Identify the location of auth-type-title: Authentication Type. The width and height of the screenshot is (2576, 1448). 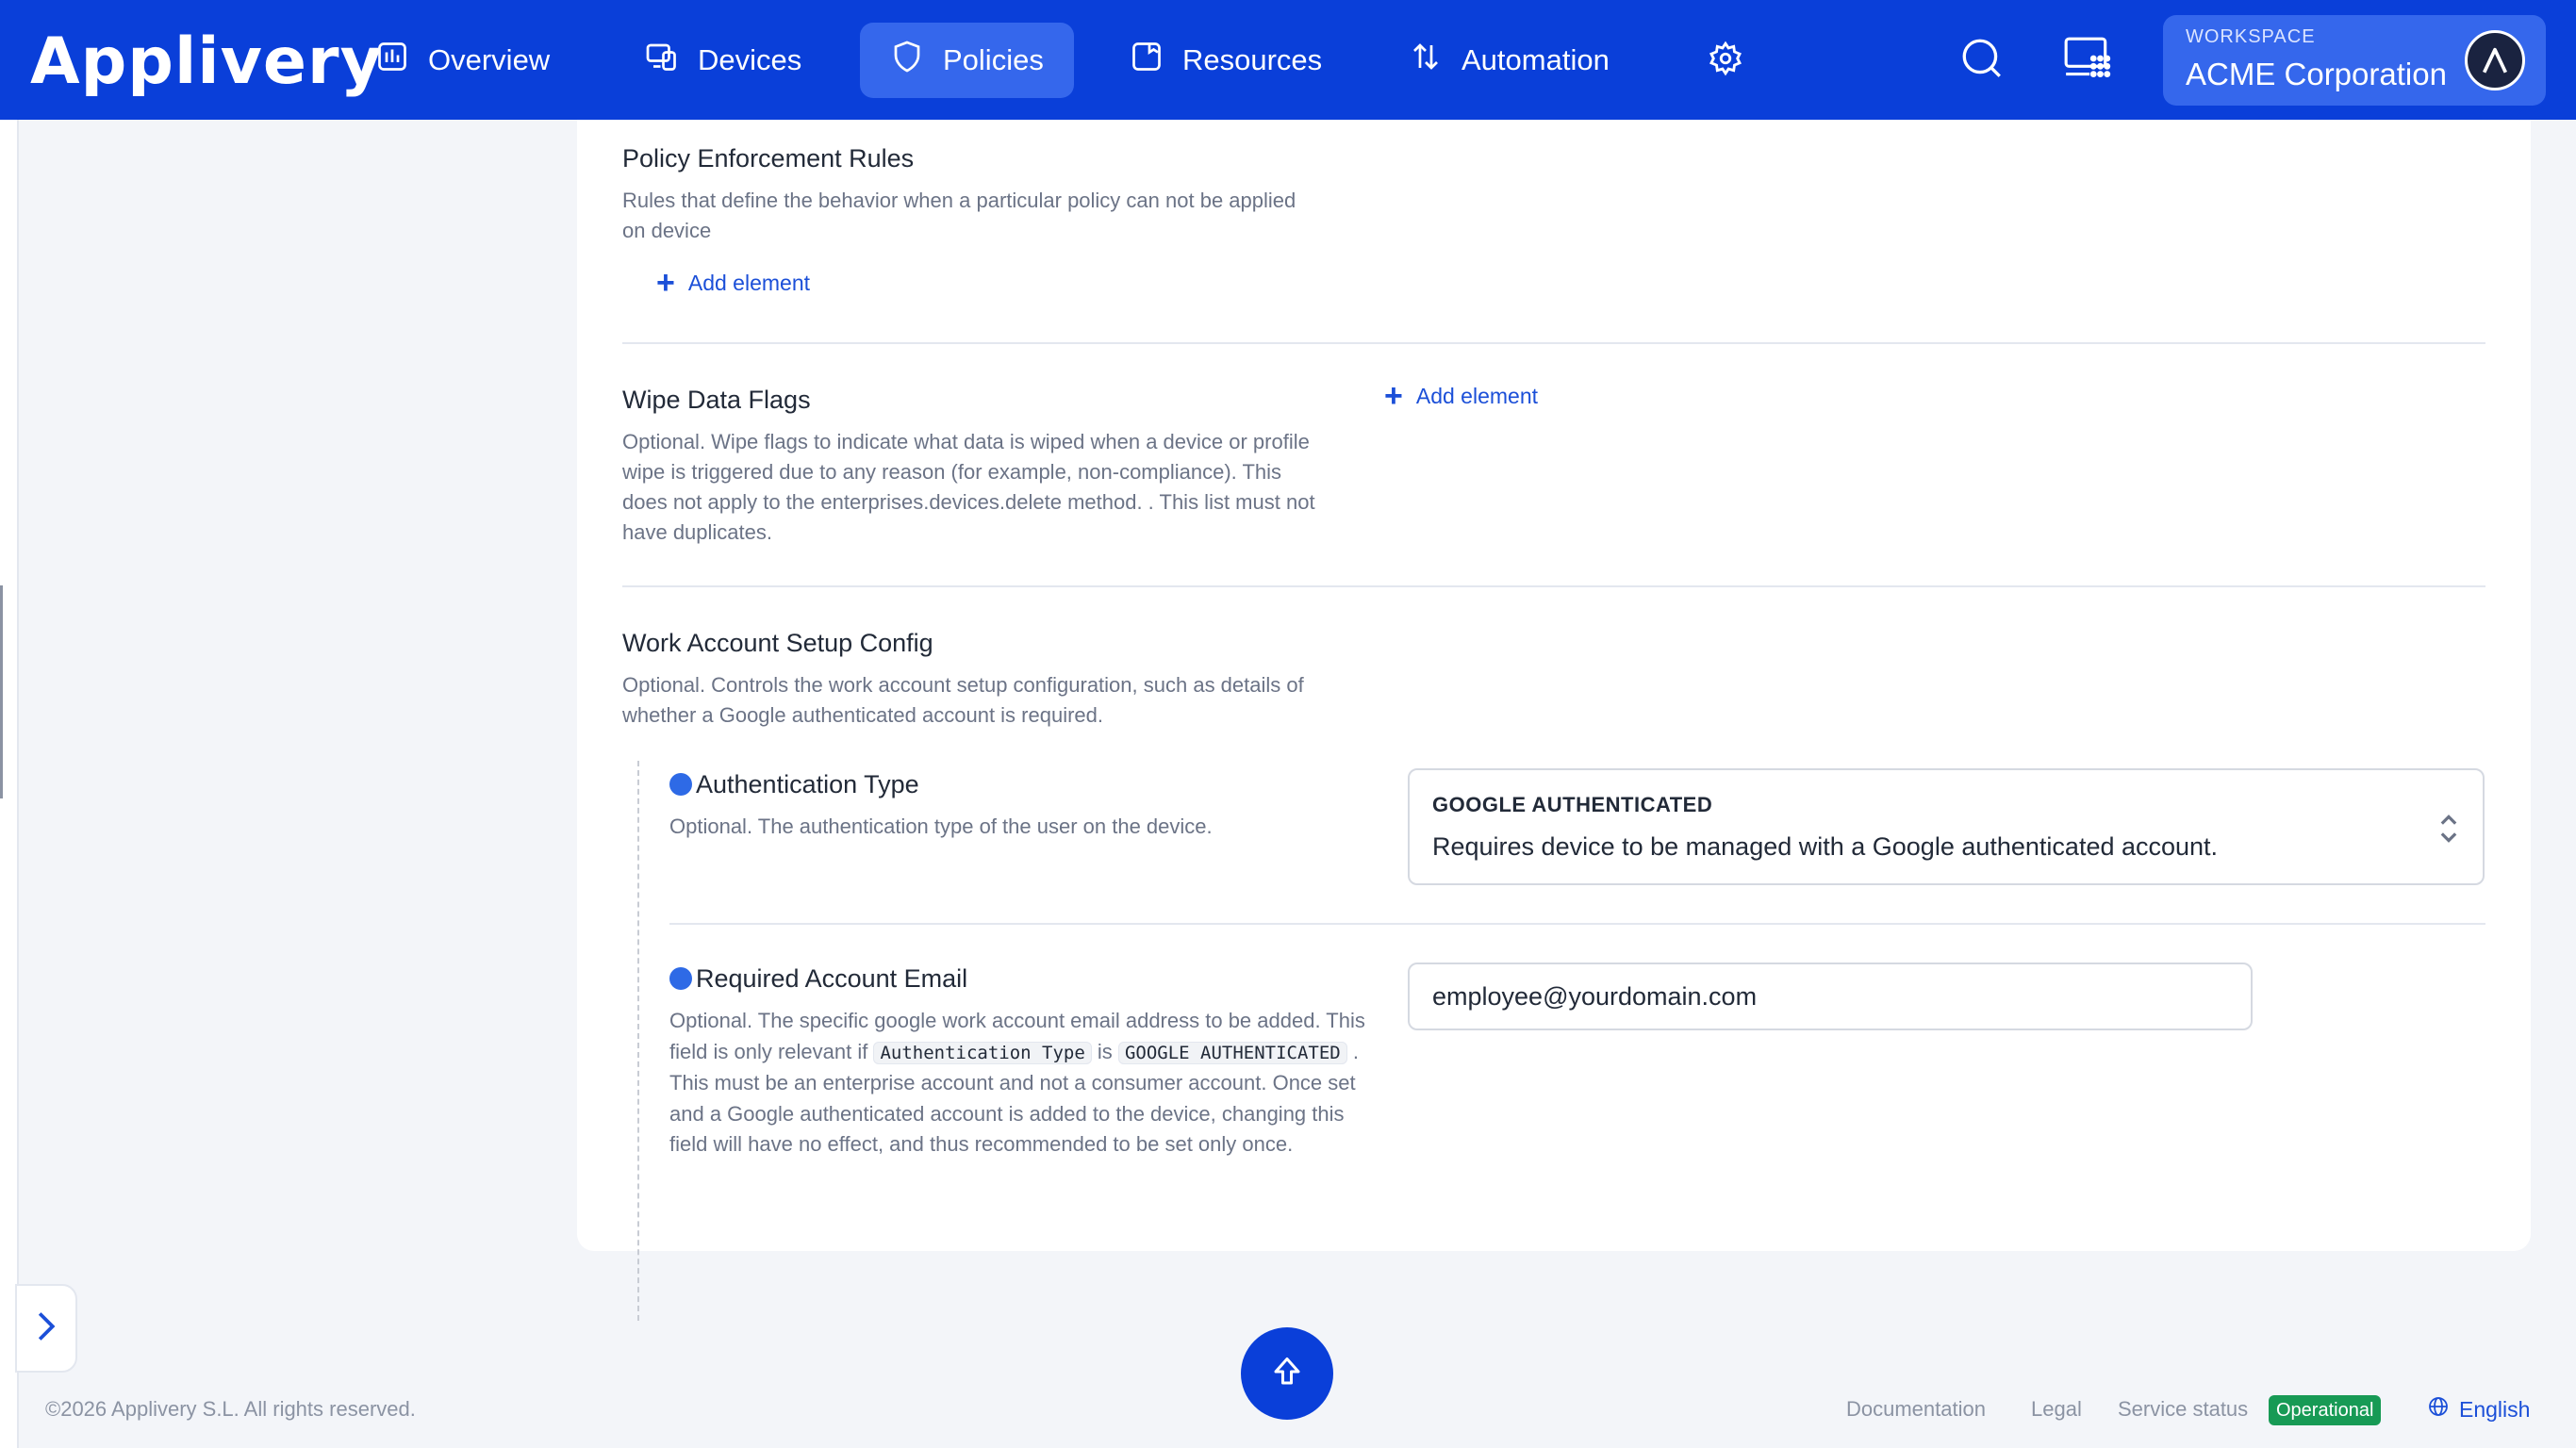
(807, 784).